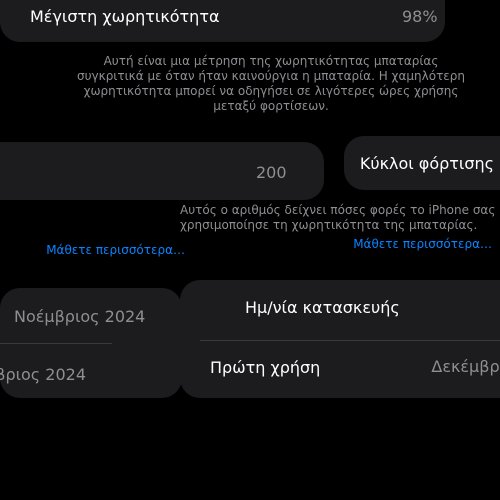 This screenshot has height=500, width=500. Describe the element at coordinates (43, 374) in the screenshot. I see `first-use-value-ghost: Δεκέμβριος 2024` at that location.